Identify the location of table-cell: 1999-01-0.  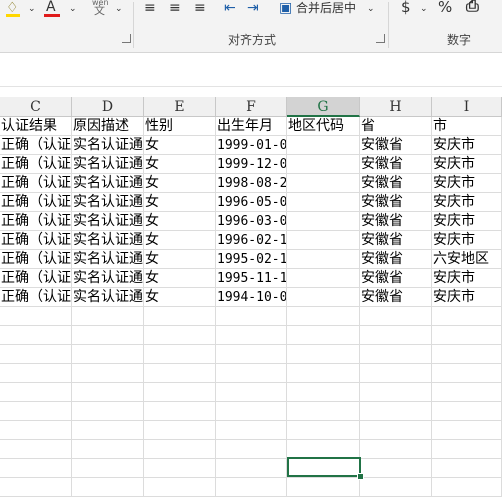
(251, 145).